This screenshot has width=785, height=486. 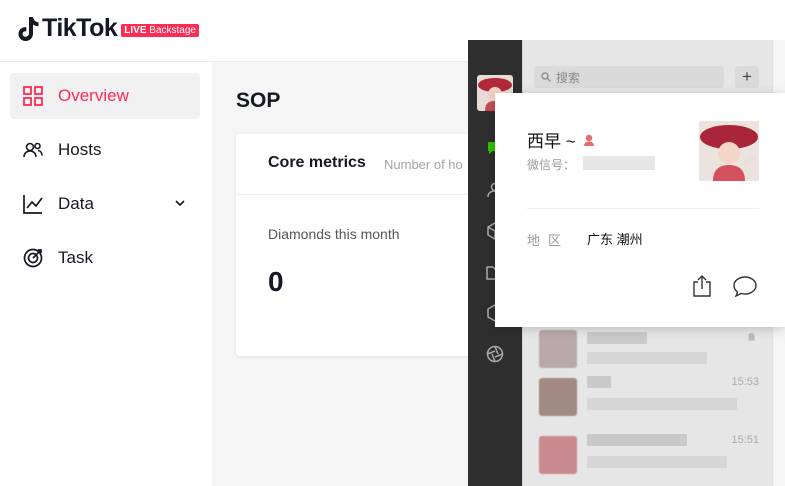 What do you see at coordinates (80, 149) in the screenshot?
I see `sidebar-item-label: Hosts` at bounding box center [80, 149].